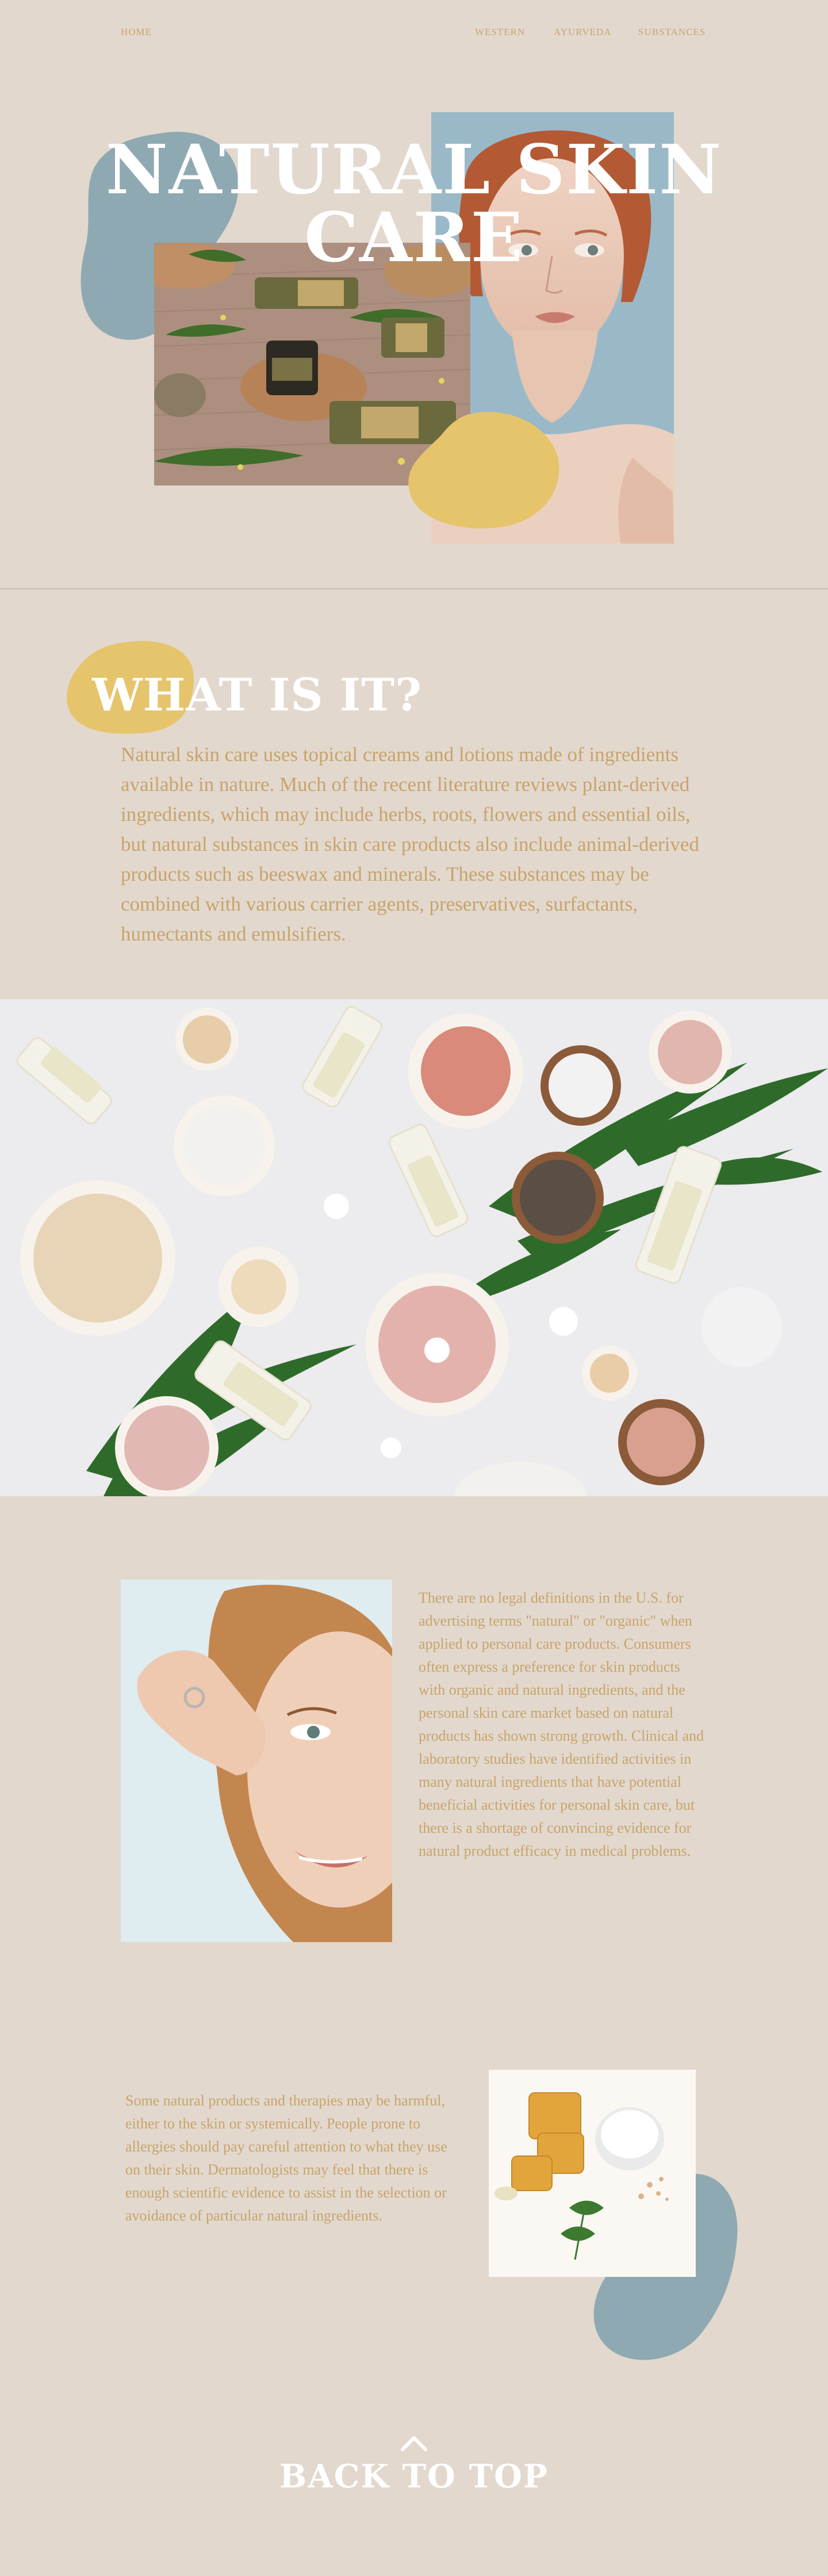 The image size is (828, 2576). What do you see at coordinates (414, 2443) in the screenshot?
I see `chevron-up-icon` at bounding box center [414, 2443].